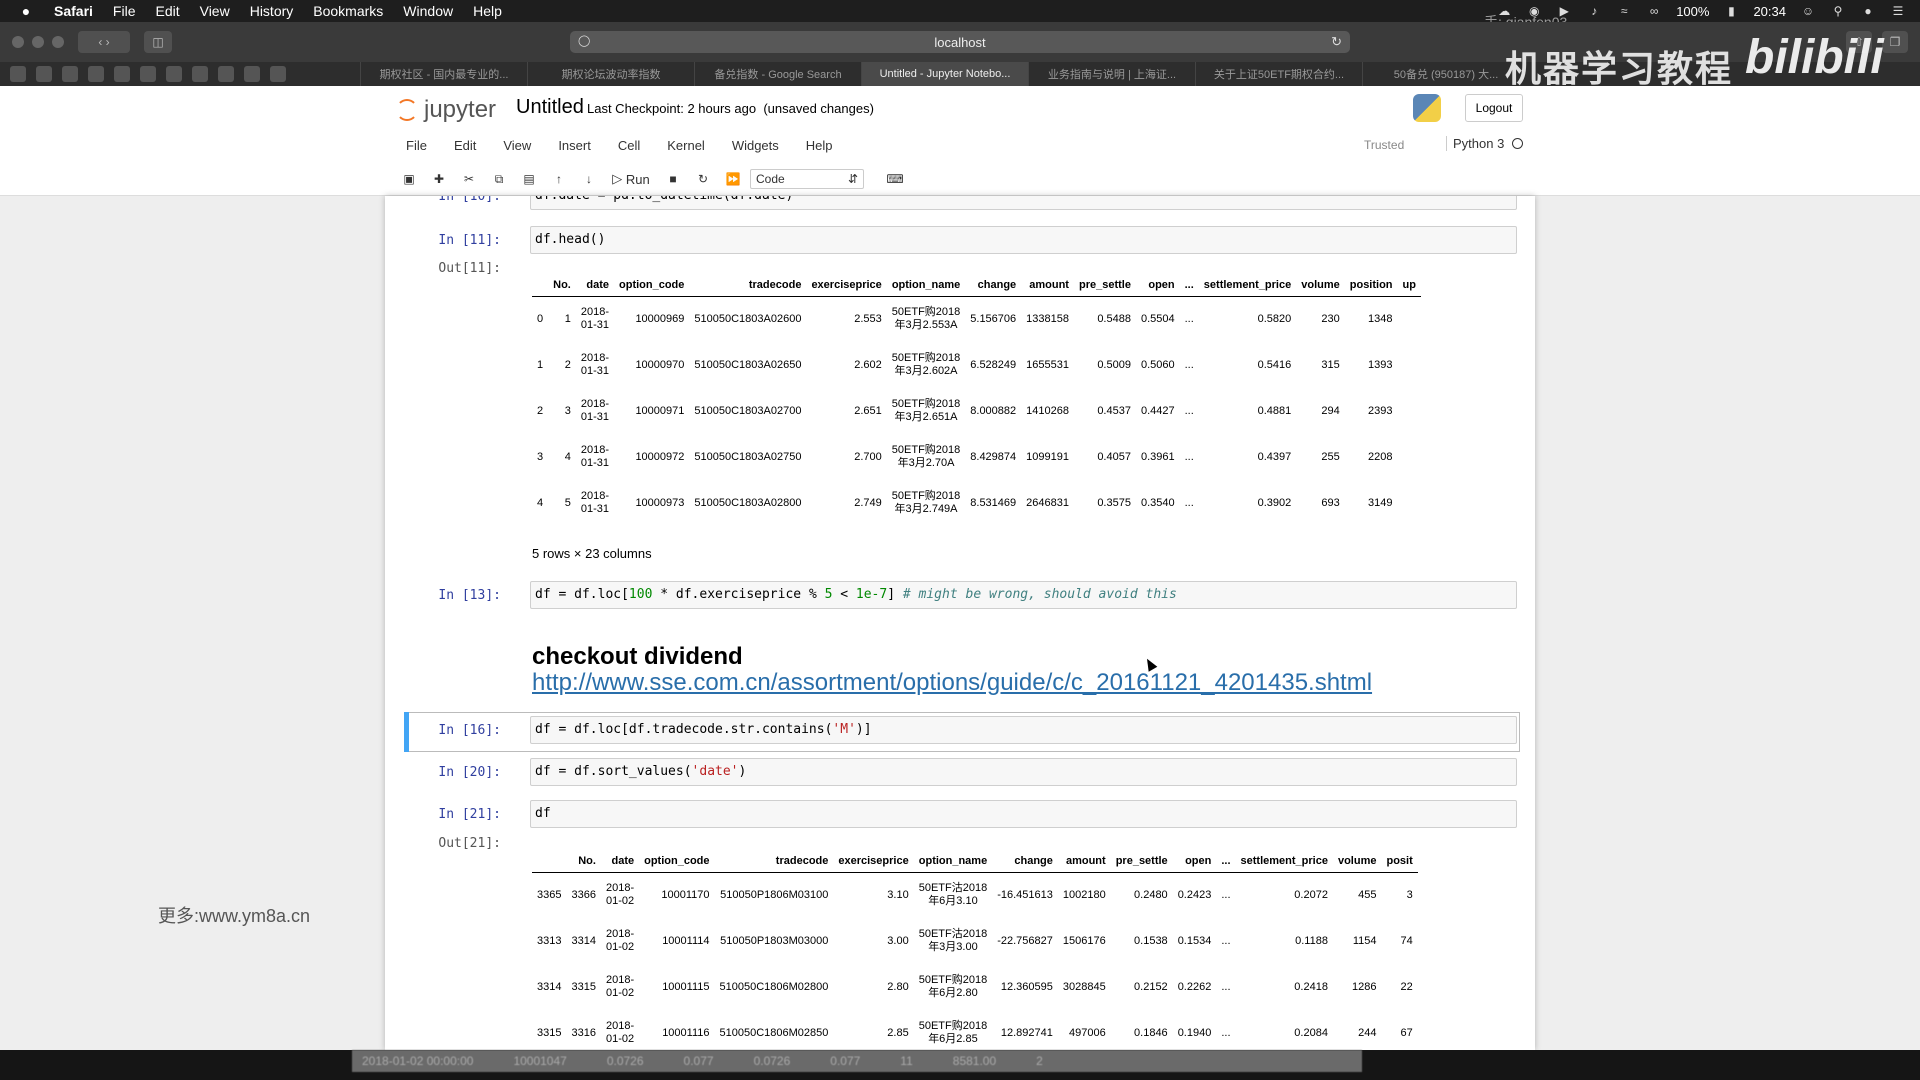 Image resolution: width=1920 pixels, height=1080 pixels. I want to click on table-cell: -16.451613, so click(1025, 895).